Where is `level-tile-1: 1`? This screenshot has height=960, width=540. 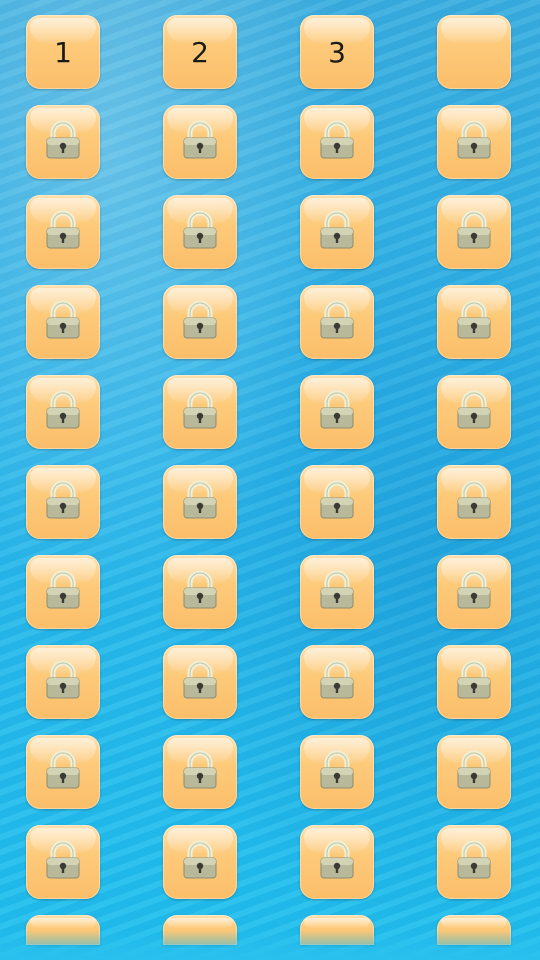 level-tile-1: 1 is located at coordinates (63, 52).